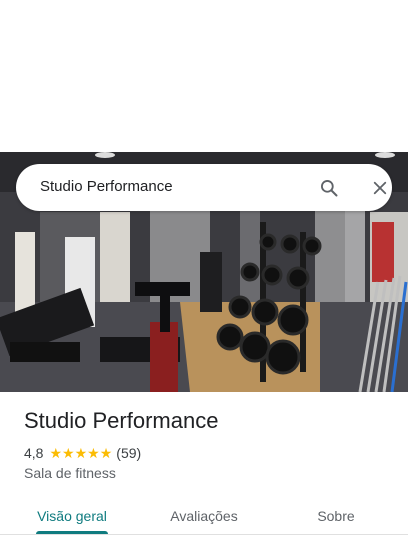 This screenshot has height=544, width=408. What do you see at coordinates (70, 473) in the screenshot?
I see `place-category: Sala de fitness` at bounding box center [70, 473].